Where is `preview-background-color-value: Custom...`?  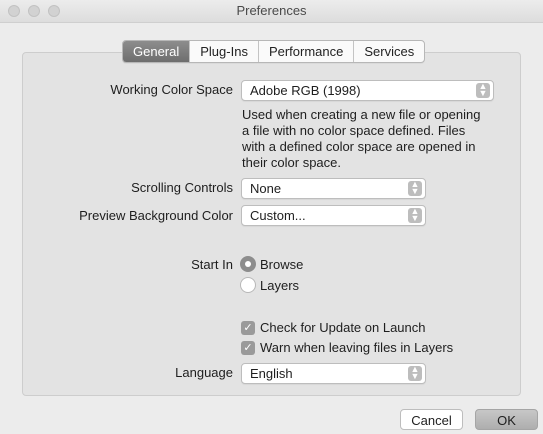 preview-background-color-value: Custom... is located at coordinates (278, 215).